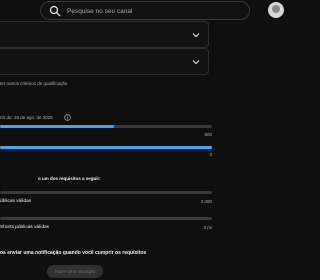  I want to click on top-bar, so click(142, 11).